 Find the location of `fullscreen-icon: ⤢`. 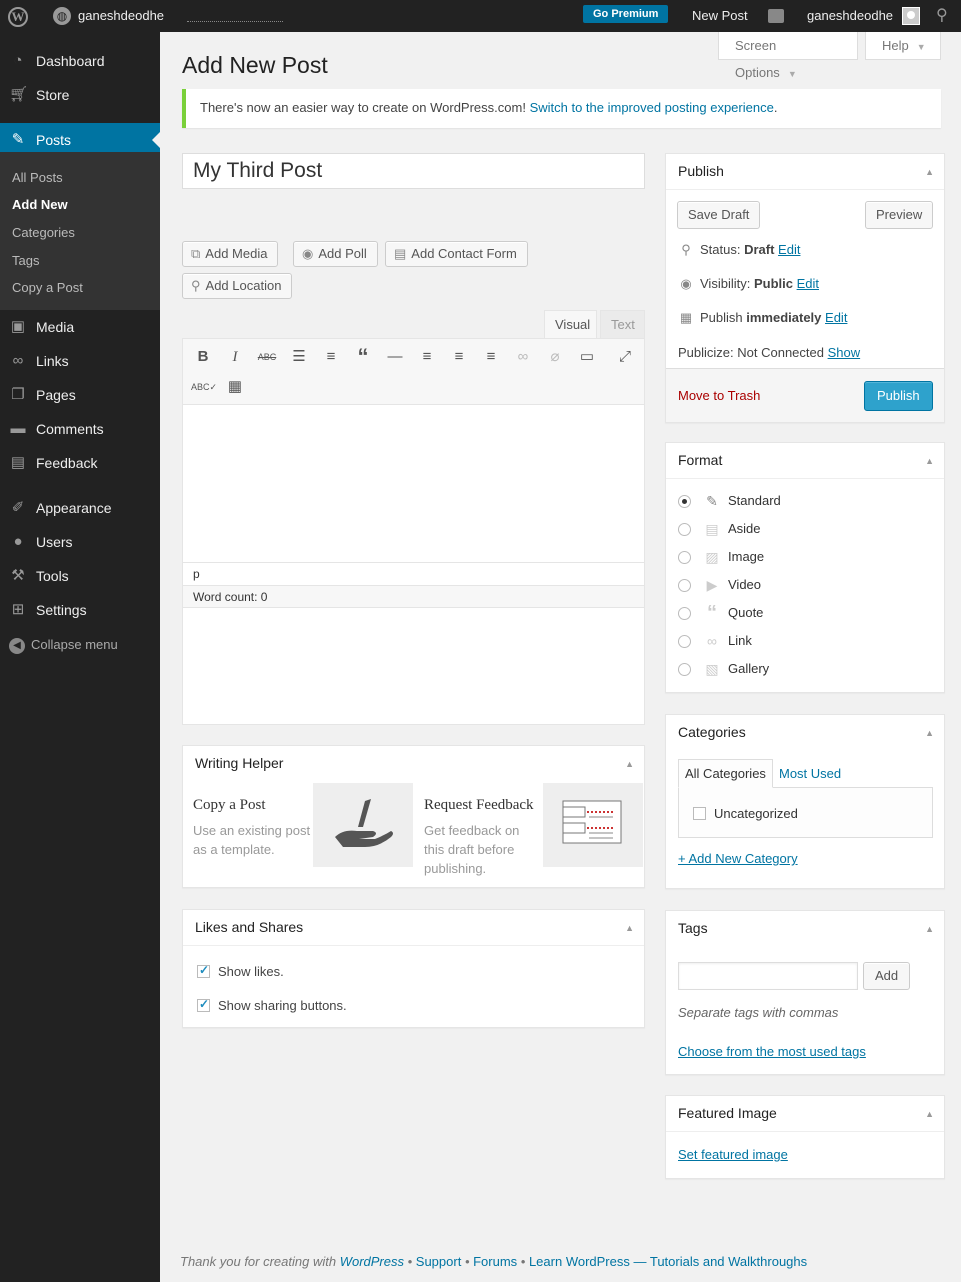

fullscreen-icon: ⤢ is located at coordinates (625, 357).